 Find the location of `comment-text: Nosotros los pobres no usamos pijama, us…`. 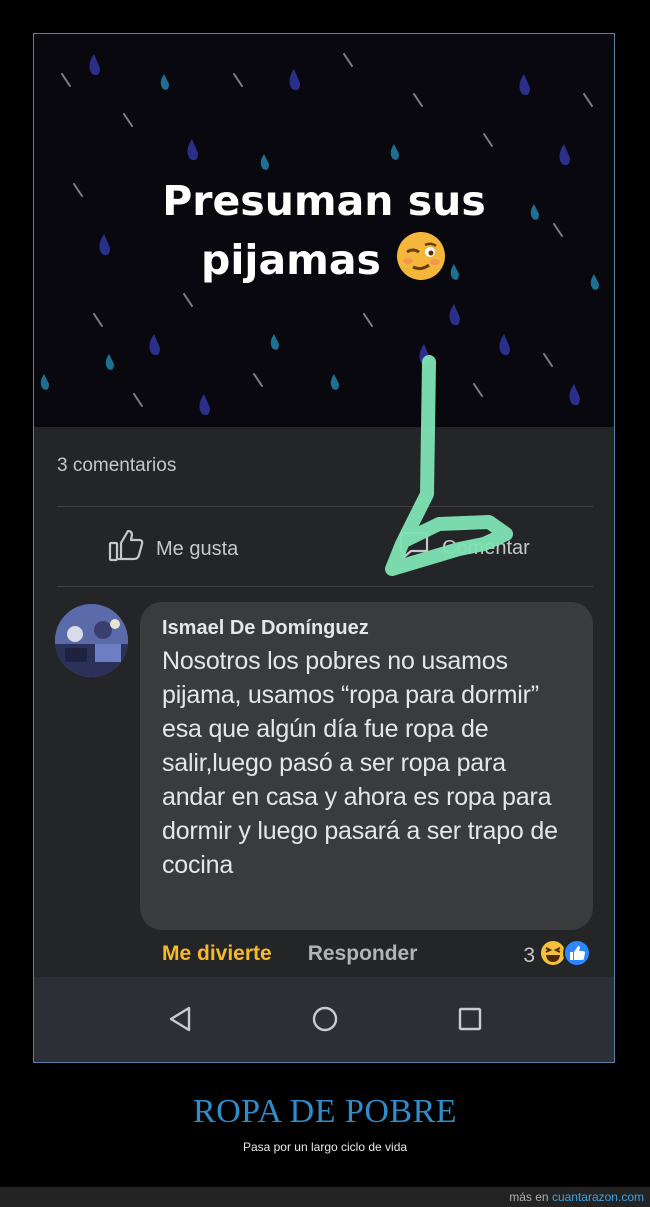

comment-text: Nosotros los pobres no usamos pijama, us… is located at coordinates (360, 763).